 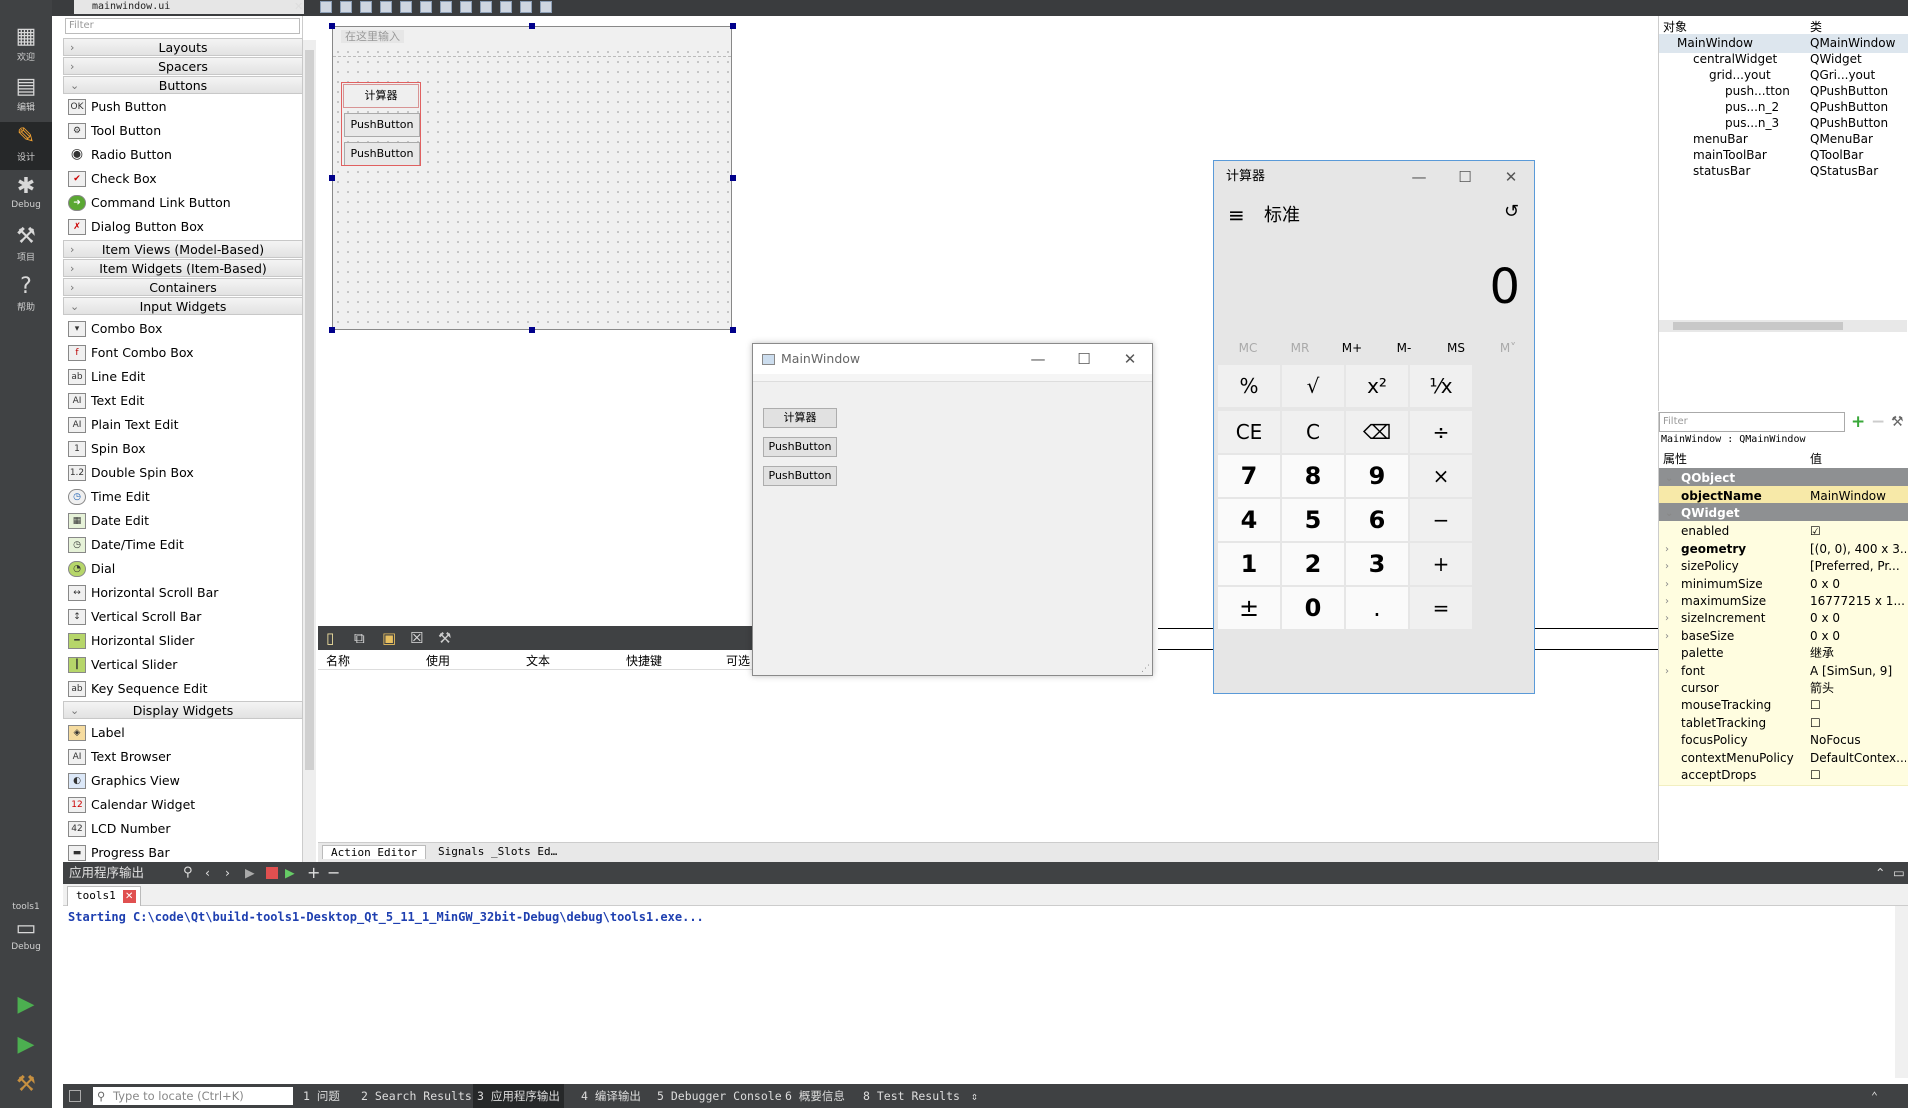 I want to click on widget-line-edit: ab Line Edit, so click(x=185, y=377).